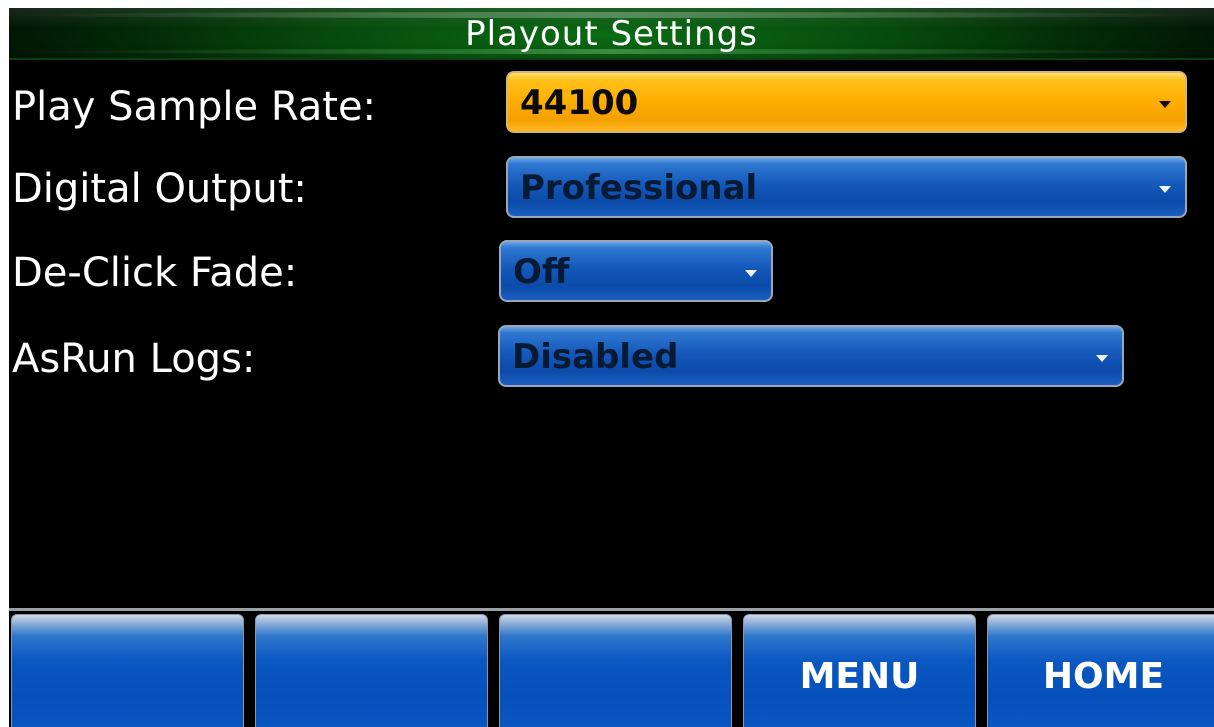 This screenshot has width=1214, height=727. I want to click on title-bar: Playout Settings, so click(611, 34).